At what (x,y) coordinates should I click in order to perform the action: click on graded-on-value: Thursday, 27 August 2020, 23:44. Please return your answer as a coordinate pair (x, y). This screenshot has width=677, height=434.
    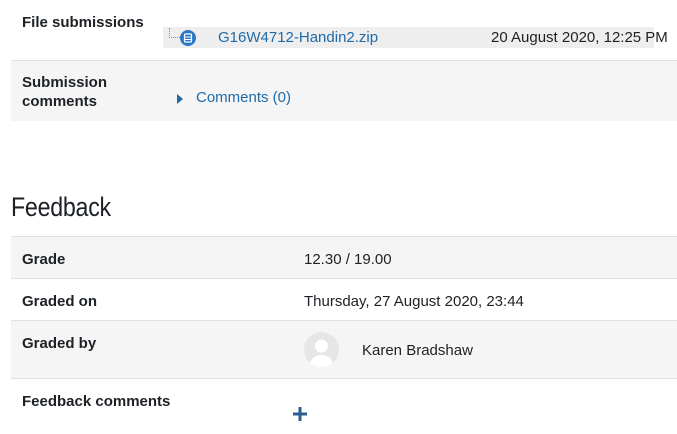
    Looking at the image, I should click on (414, 301).